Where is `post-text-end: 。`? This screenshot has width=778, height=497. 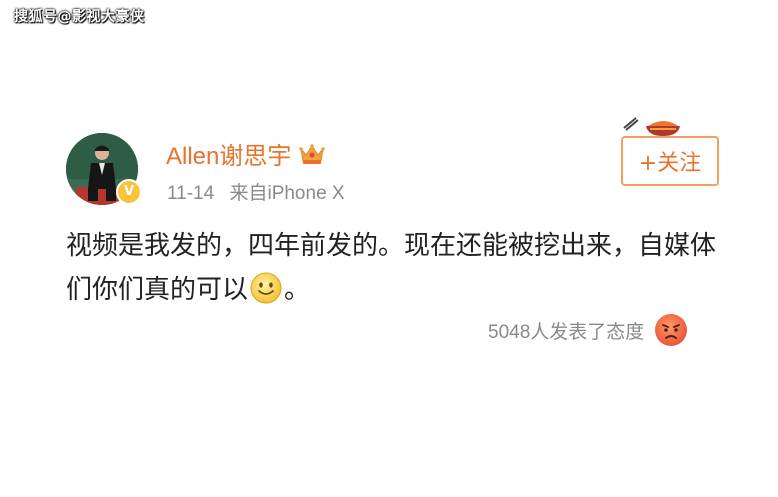 post-text-end: 。 is located at coordinates (297, 290).